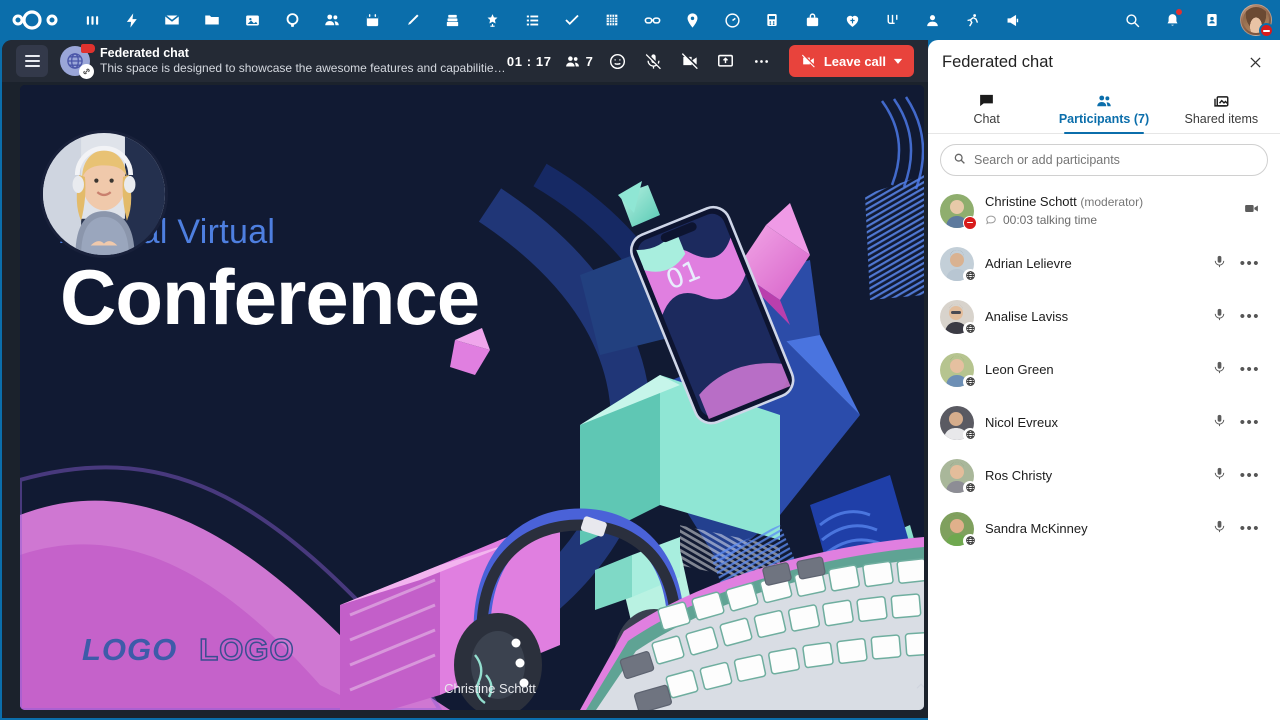  I want to click on tab-chat-label: Chat, so click(986, 119).